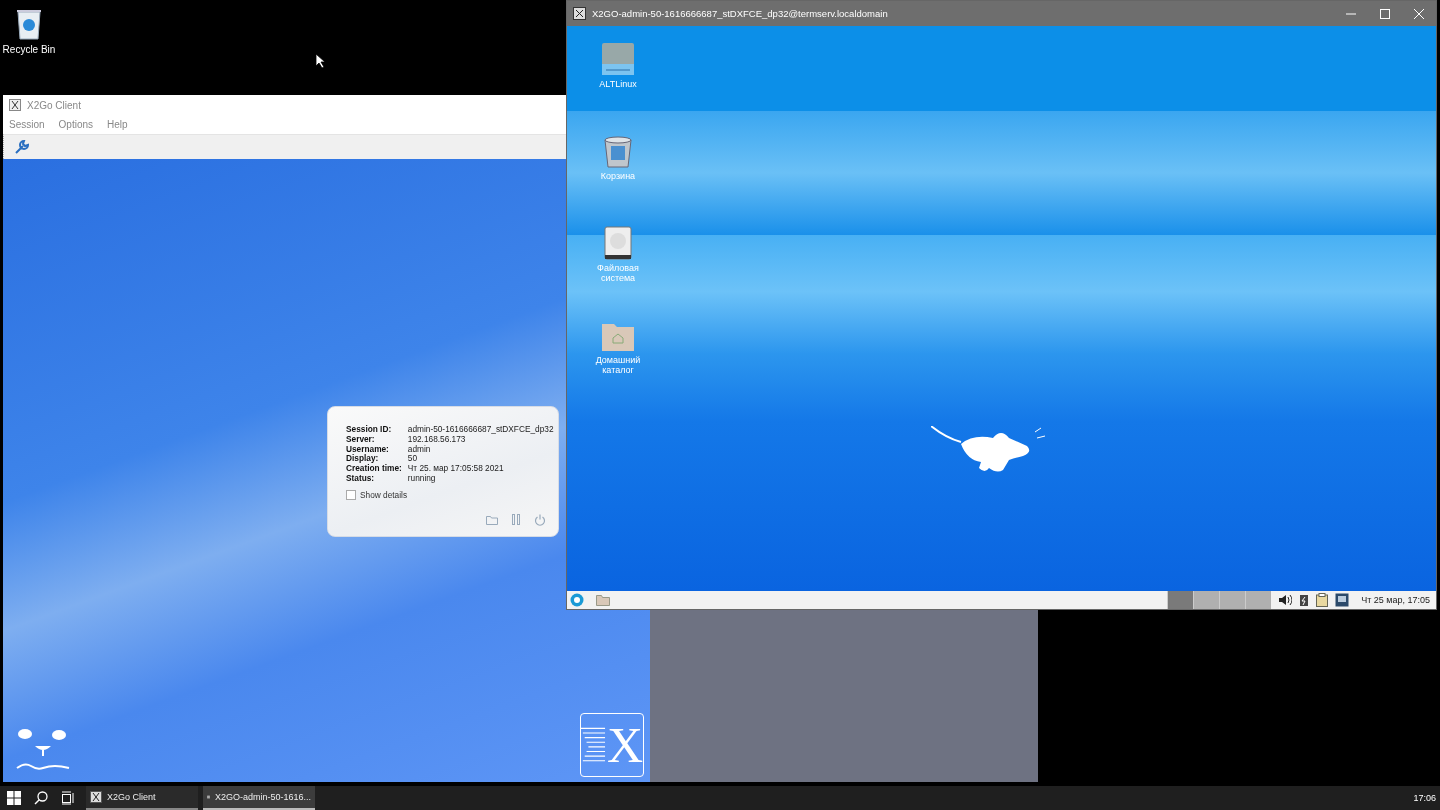 This screenshot has width=1440, height=810. What do you see at coordinates (142, 798) in the screenshot?
I see `taskbar-item: X2Go Client` at bounding box center [142, 798].